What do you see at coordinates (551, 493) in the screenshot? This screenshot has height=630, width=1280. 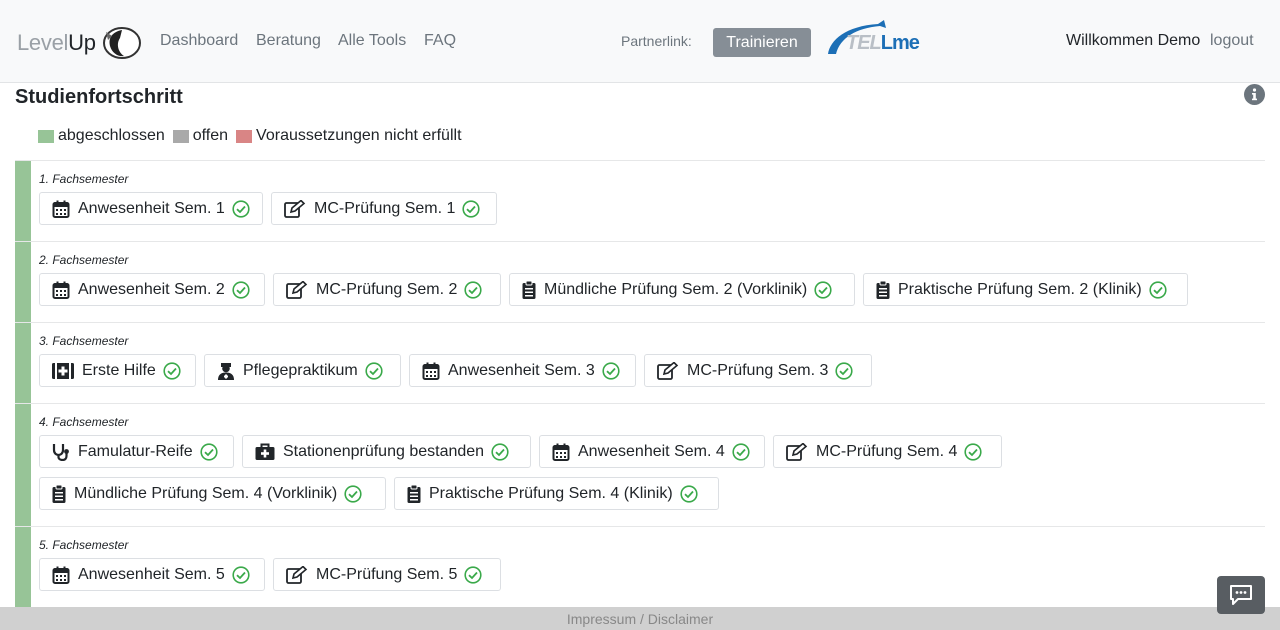 I see `badge-label: Praktische Prüfung Sem. 4 (Klinik)` at bounding box center [551, 493].